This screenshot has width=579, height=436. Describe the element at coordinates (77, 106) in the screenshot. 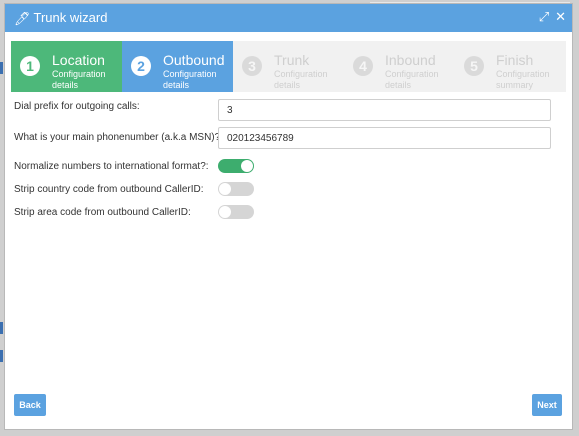

I see `dial-prefix-label: Dial prefix for outgoing calls:` at that location.